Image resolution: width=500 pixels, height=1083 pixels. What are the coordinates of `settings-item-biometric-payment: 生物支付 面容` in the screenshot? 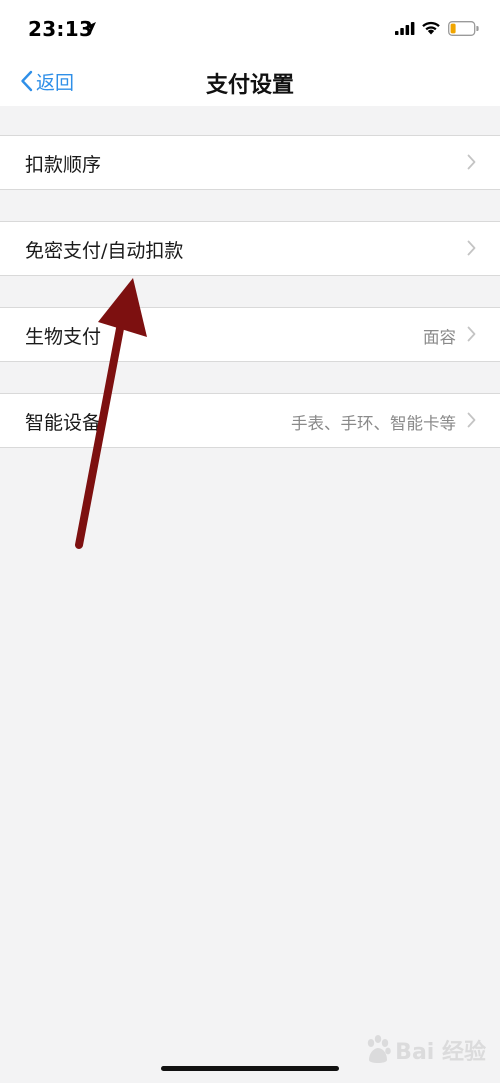 It's located at (250, 334).